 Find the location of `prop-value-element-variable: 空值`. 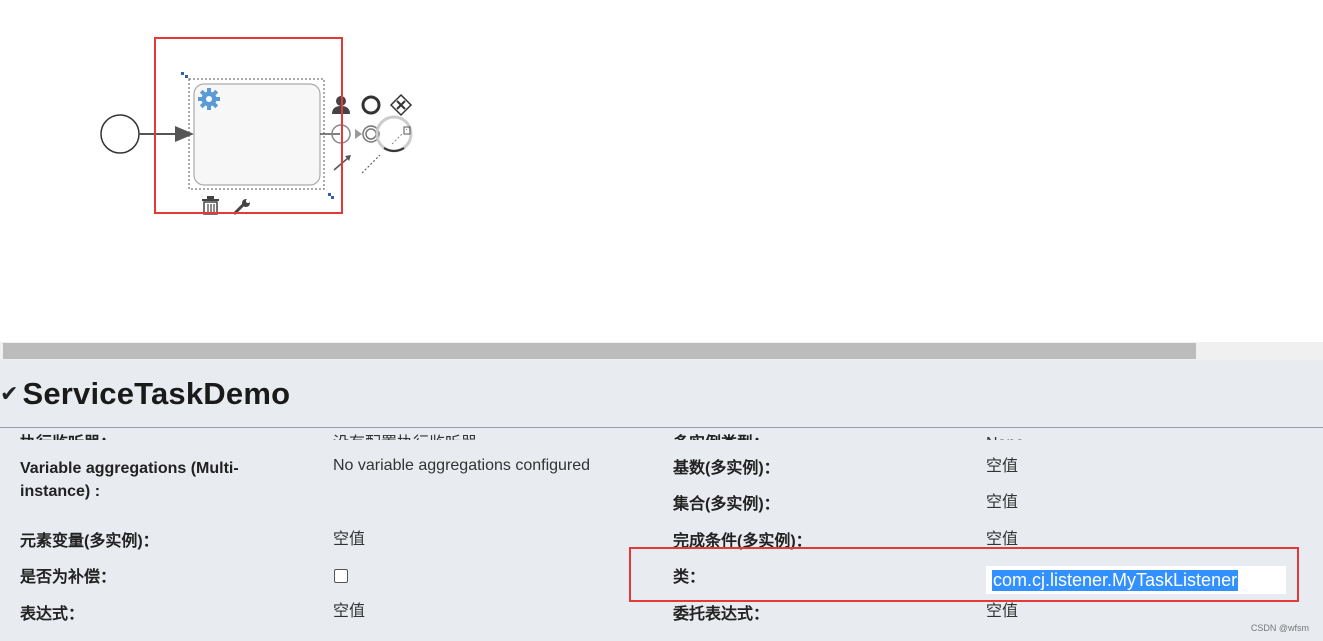

prop-value-element-variable: 空值 is located at coordinates (473, 539).